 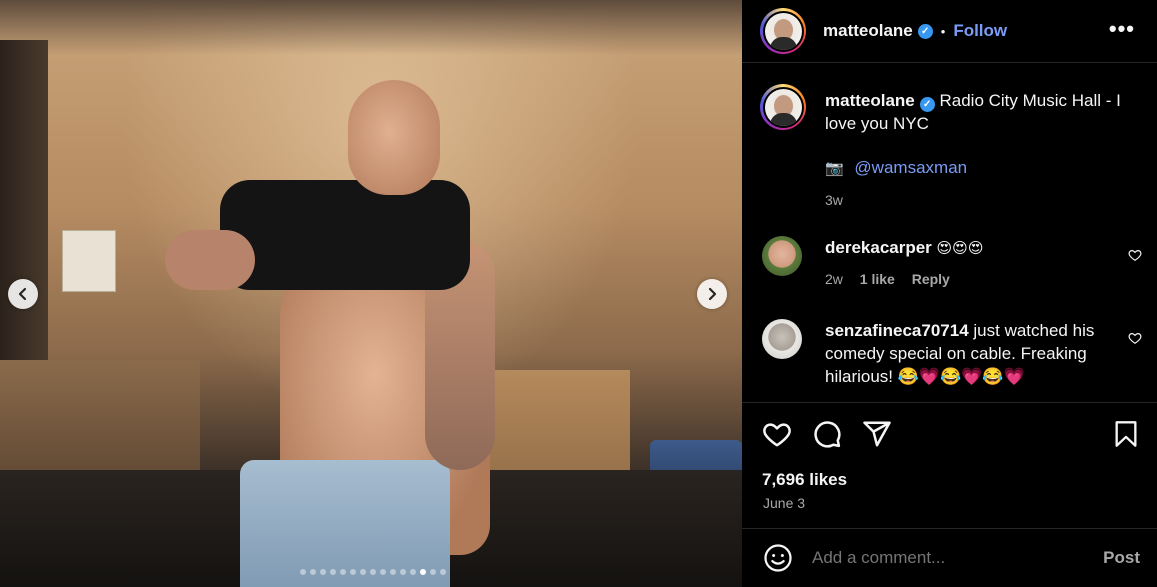 I want to click on comment-item: derekacarper 😍😍😍 2w 1 like Reply, so click(x=952, y=263).